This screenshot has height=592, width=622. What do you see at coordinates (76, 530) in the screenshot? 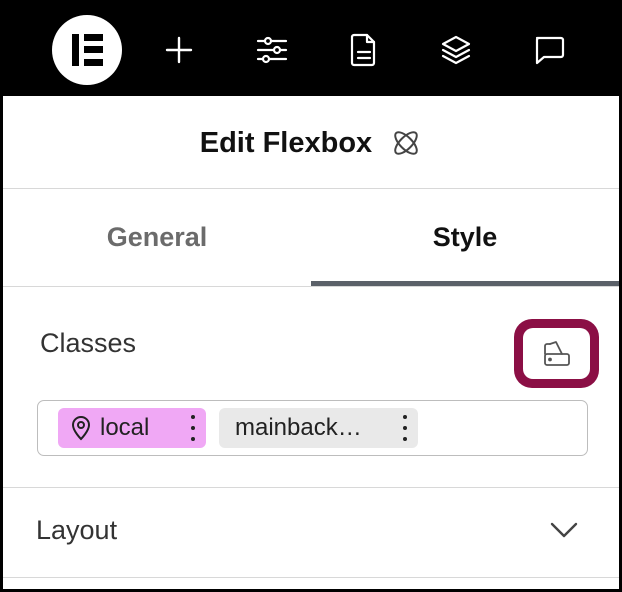
I see `section-layout-label: Layout` at bounding box center [76, 530].